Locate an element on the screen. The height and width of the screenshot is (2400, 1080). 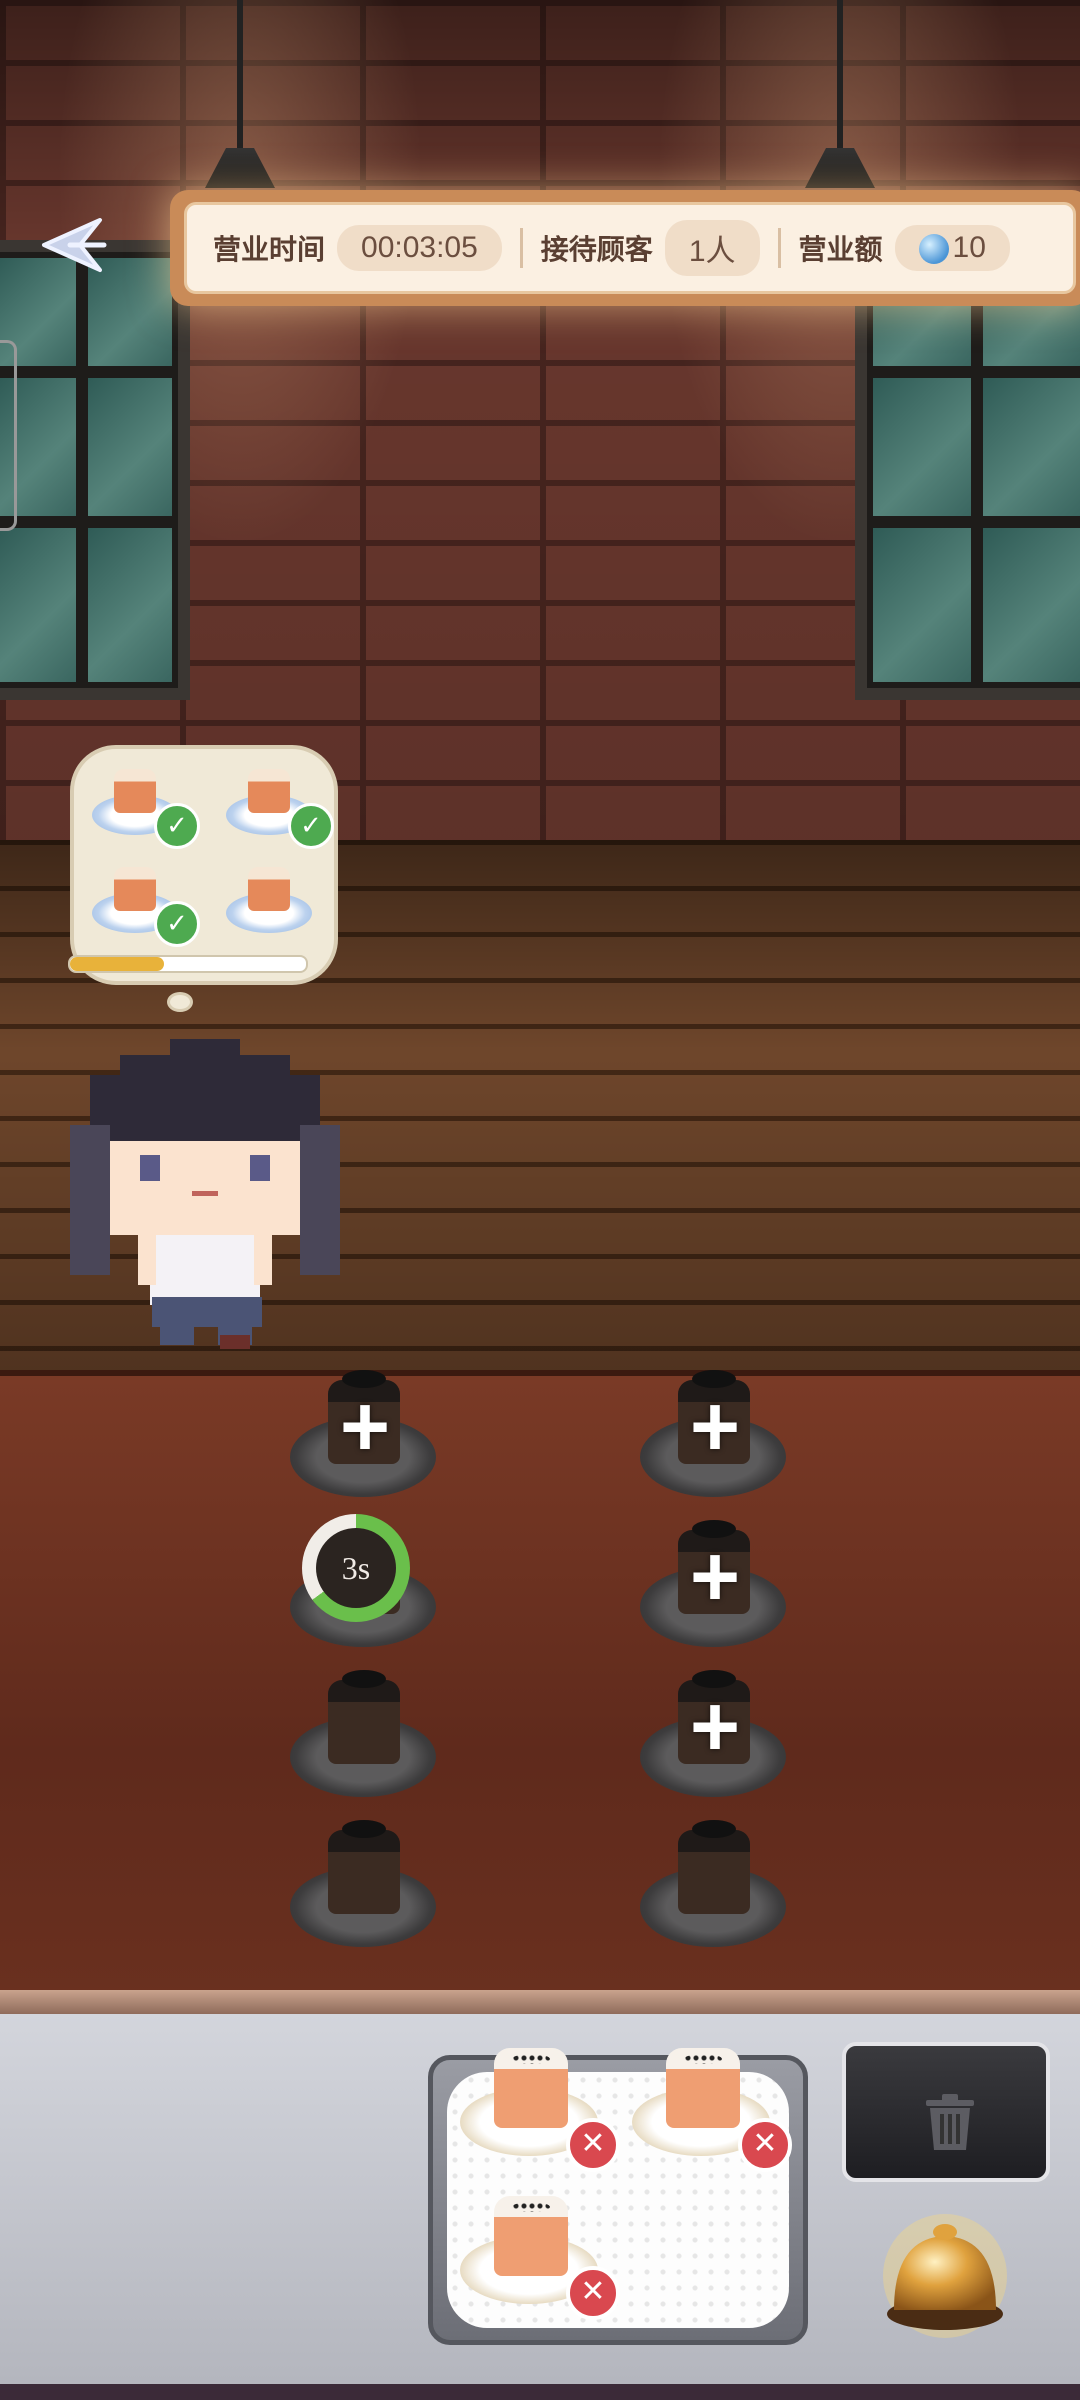
status-banner: 营业时间 00:03:05 接待顾客 1人 营业额 10 is located at coordinates (625, 248).